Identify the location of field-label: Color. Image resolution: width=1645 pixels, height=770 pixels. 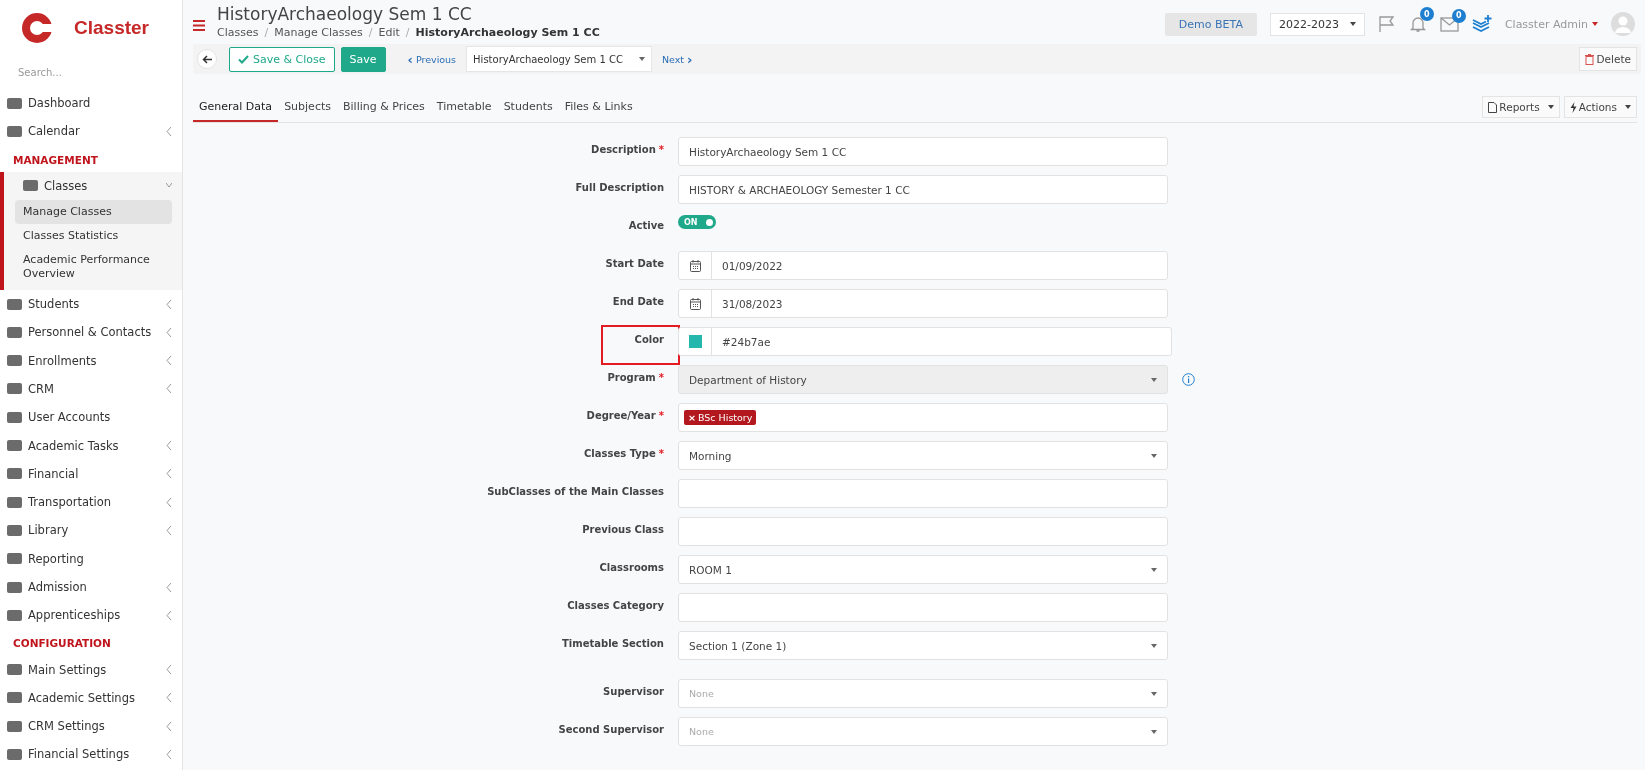
(649, 340).